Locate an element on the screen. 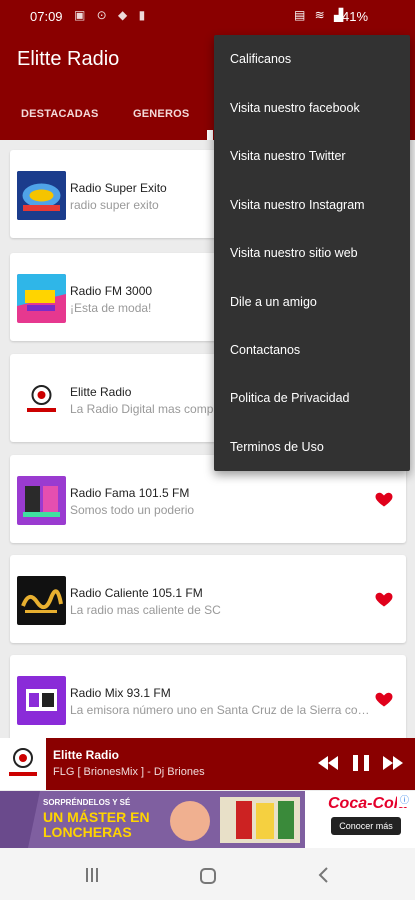 The image size is (415, 900). menu-item-calificanos: Calificanos is located at coordinates (260, 59).